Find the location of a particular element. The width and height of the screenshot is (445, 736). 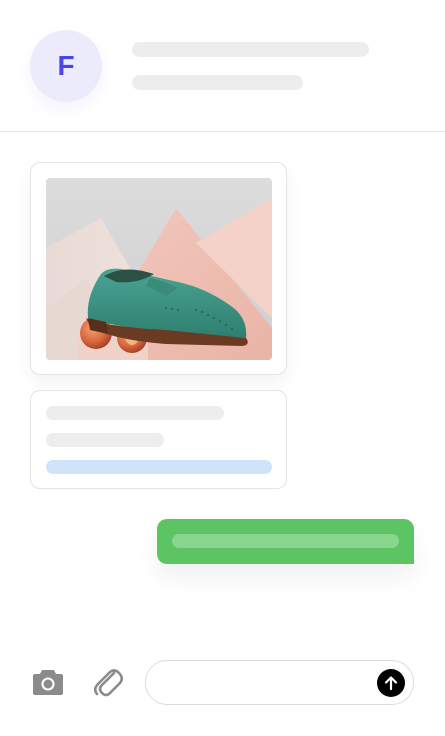

send-button is located at coordinates (391, 683).